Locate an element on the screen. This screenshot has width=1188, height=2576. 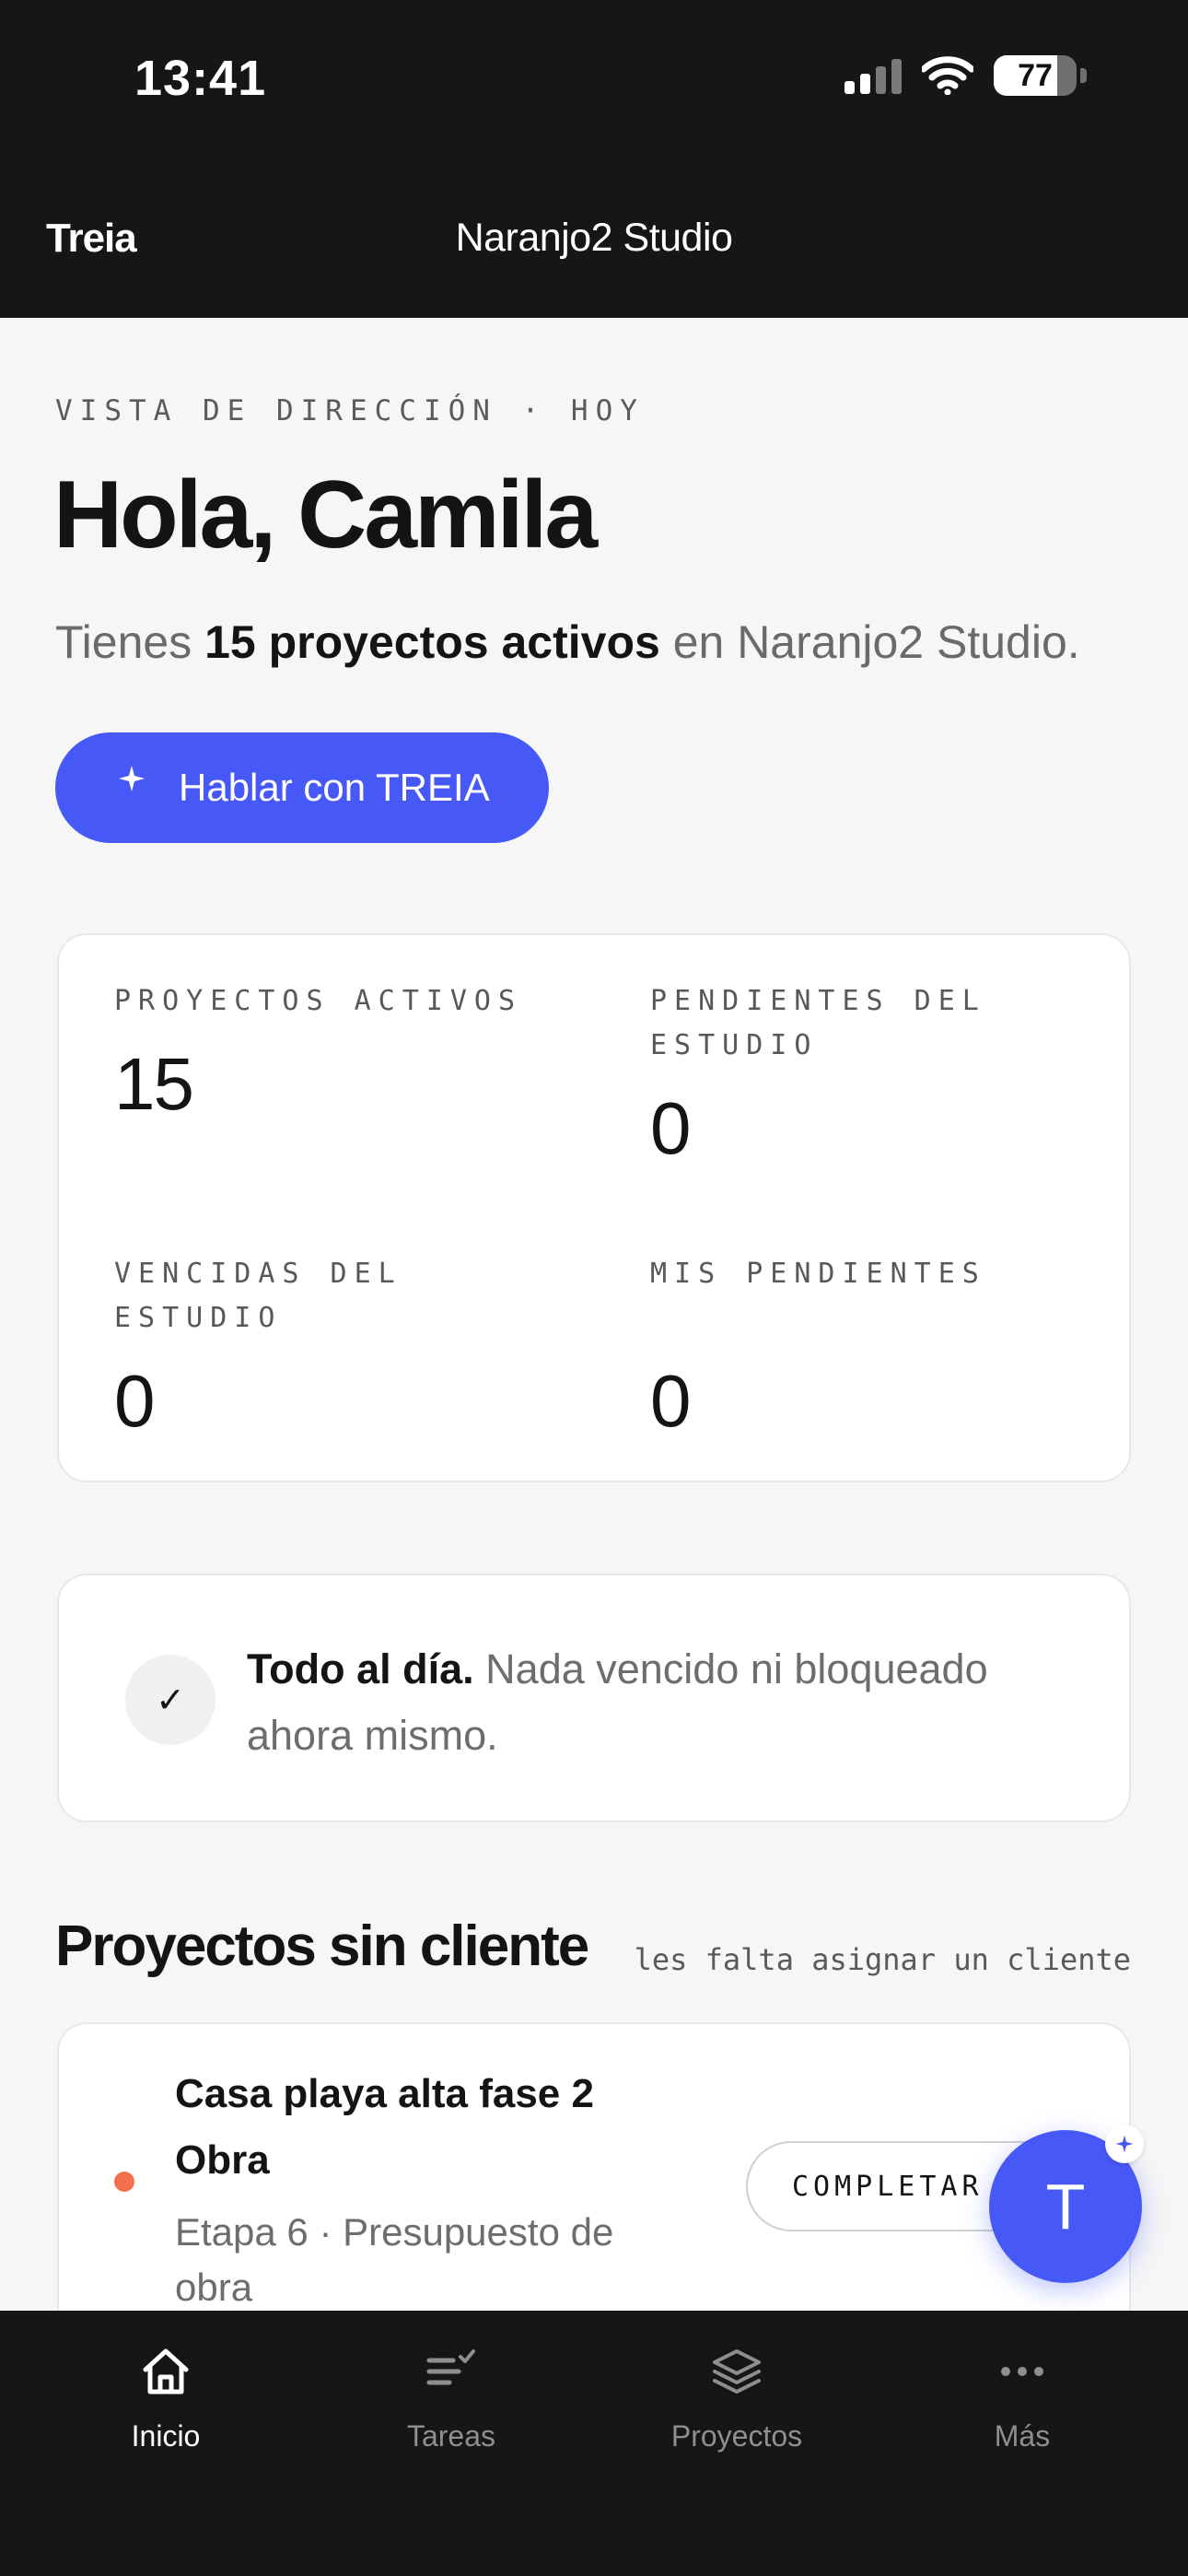
tab-label: Más is located at coordinates (1022, 2436).